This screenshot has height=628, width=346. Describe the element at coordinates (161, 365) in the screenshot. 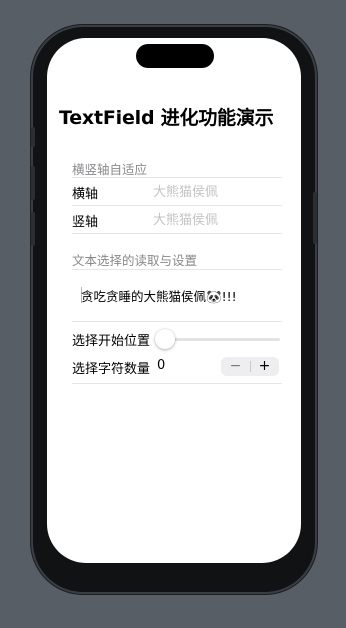

I see `selection-count-value: 0` at that location.